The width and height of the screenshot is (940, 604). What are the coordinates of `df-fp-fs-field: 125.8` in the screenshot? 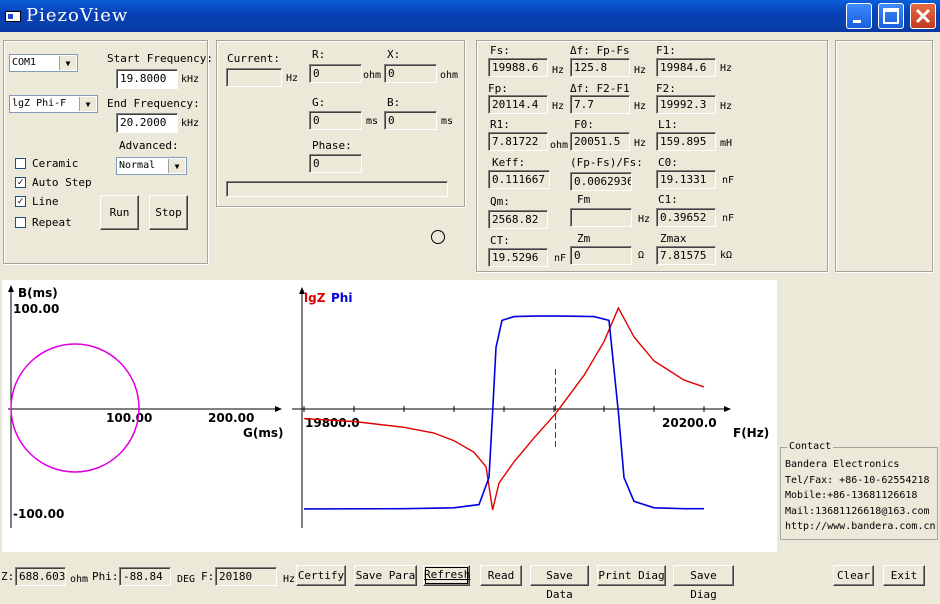 It's located at (600, 67).